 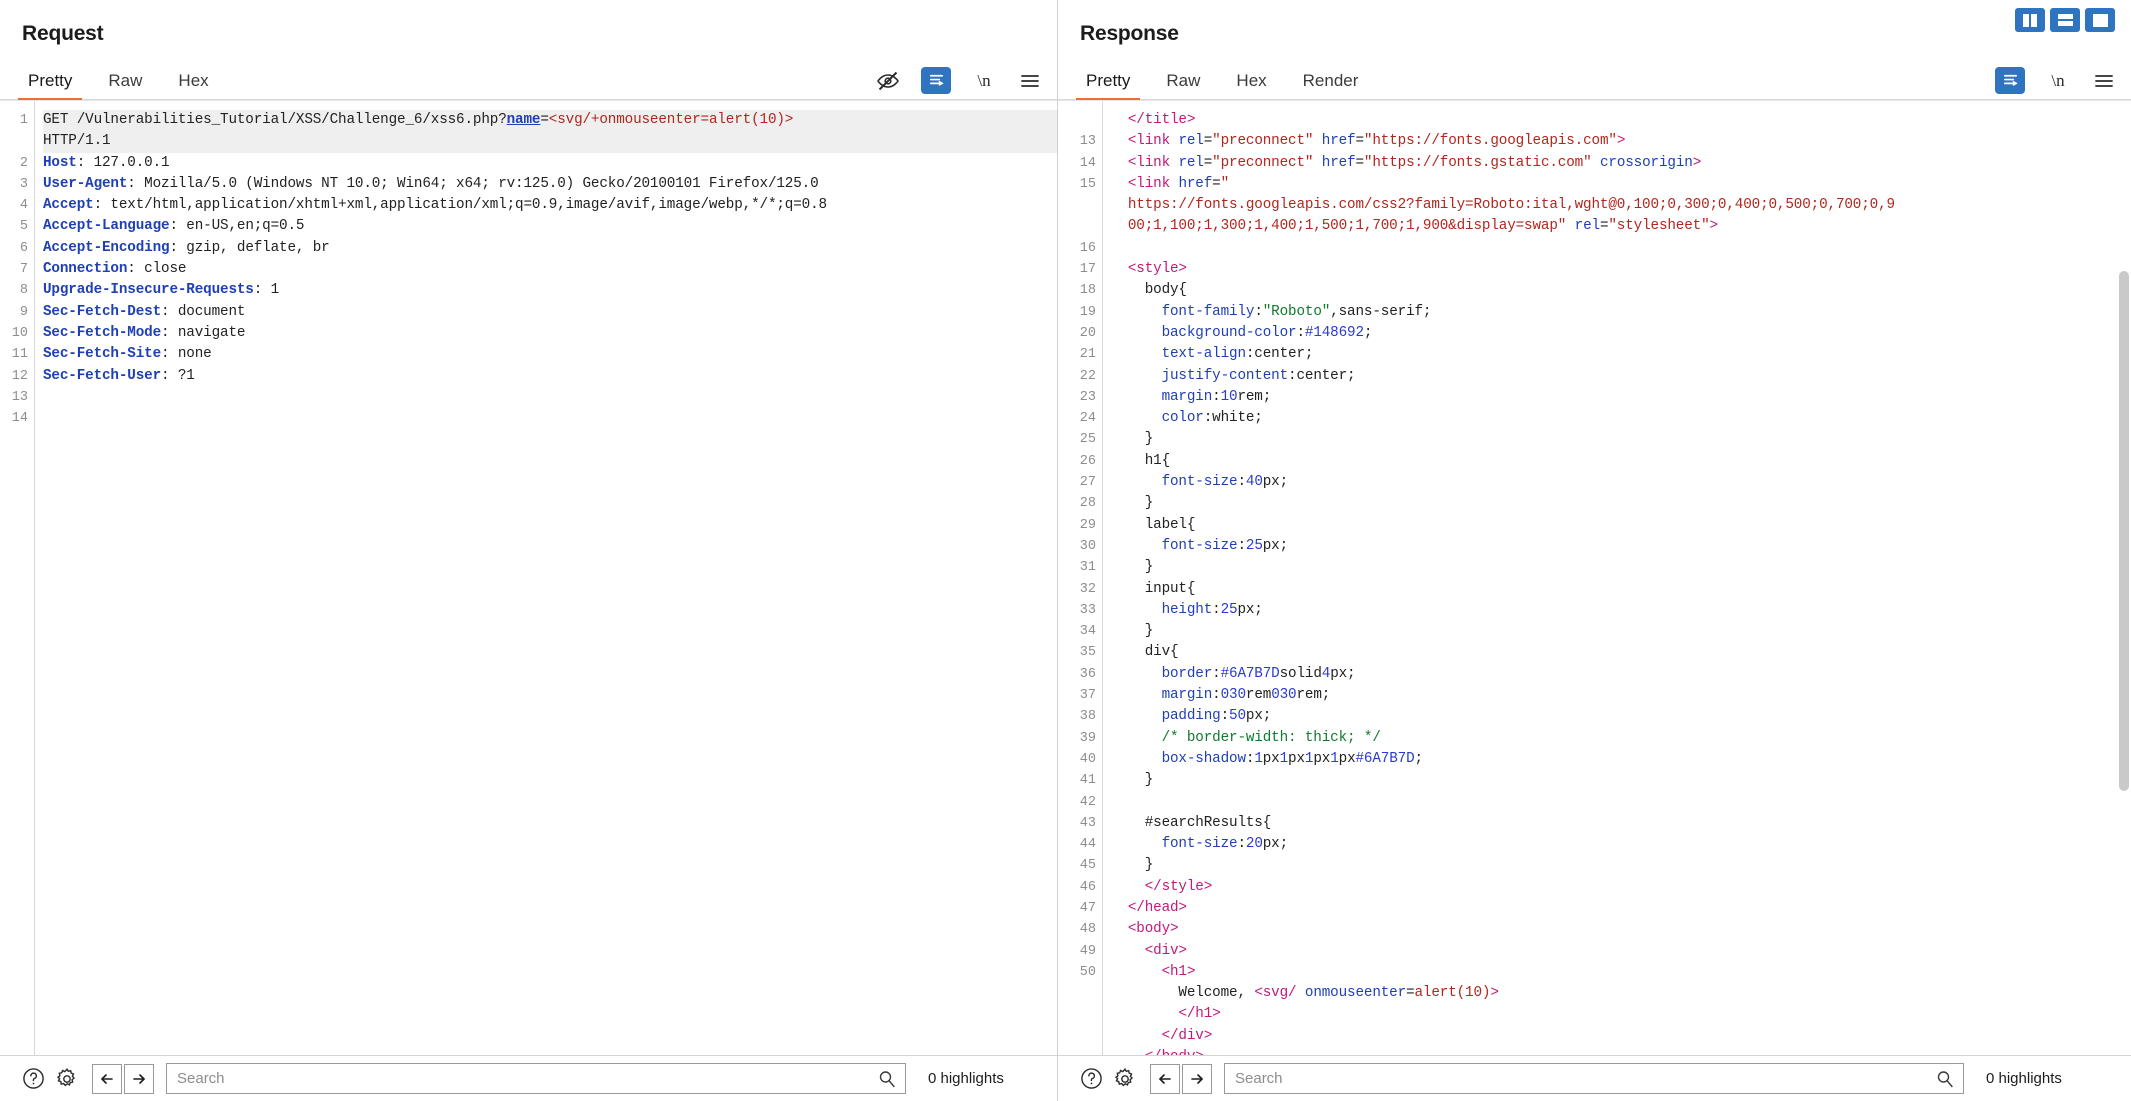 What do you see at coordinates (1331, 82) in the screenshot?
I see `tab-response-render: Render` at bounding box center [1331, 82].